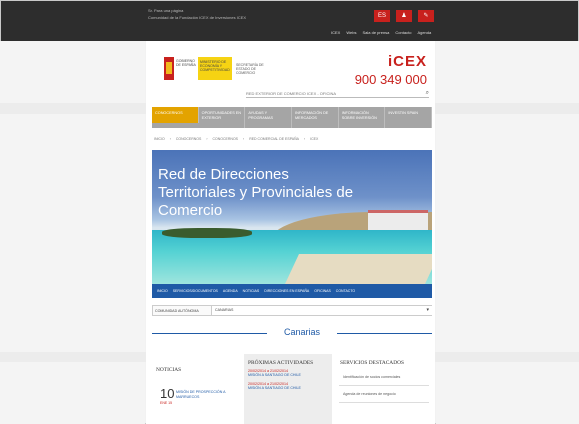  I want to click on top-link: Agenda, so click(424, 32).